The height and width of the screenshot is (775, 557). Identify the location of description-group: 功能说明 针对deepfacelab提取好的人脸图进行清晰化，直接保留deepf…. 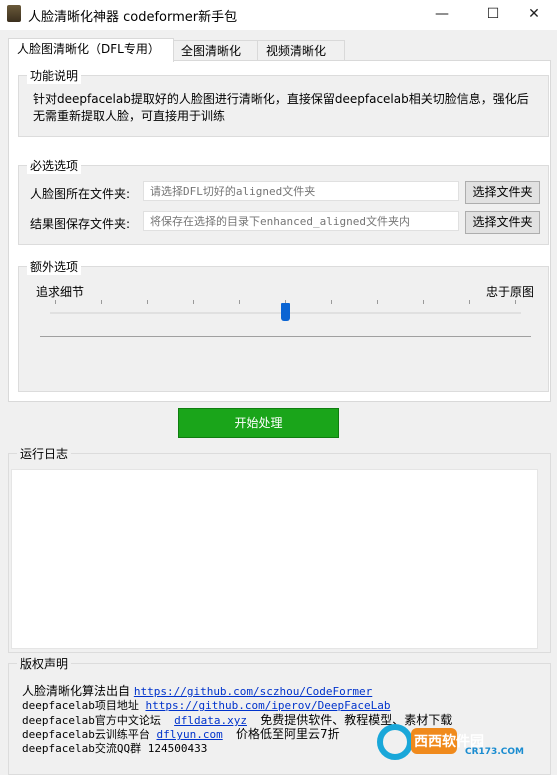
(283, 102).